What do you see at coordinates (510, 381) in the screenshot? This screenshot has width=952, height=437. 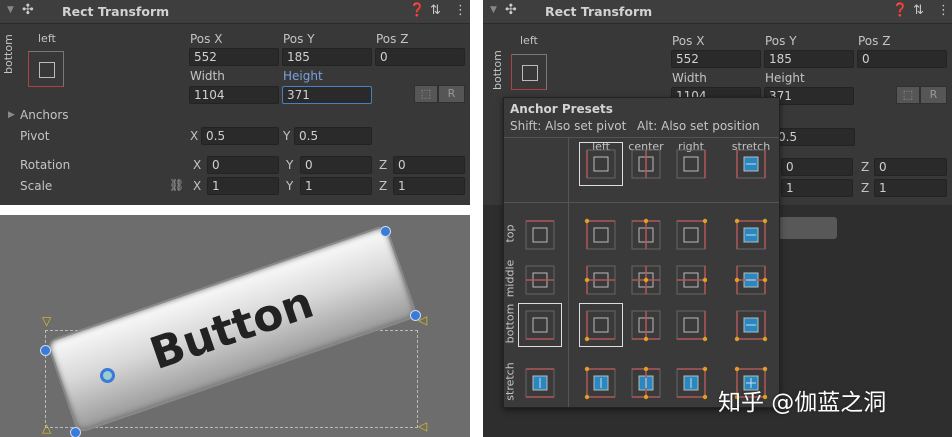 I see `row-label-stretch: stretch` at bounding box center [510, 381].